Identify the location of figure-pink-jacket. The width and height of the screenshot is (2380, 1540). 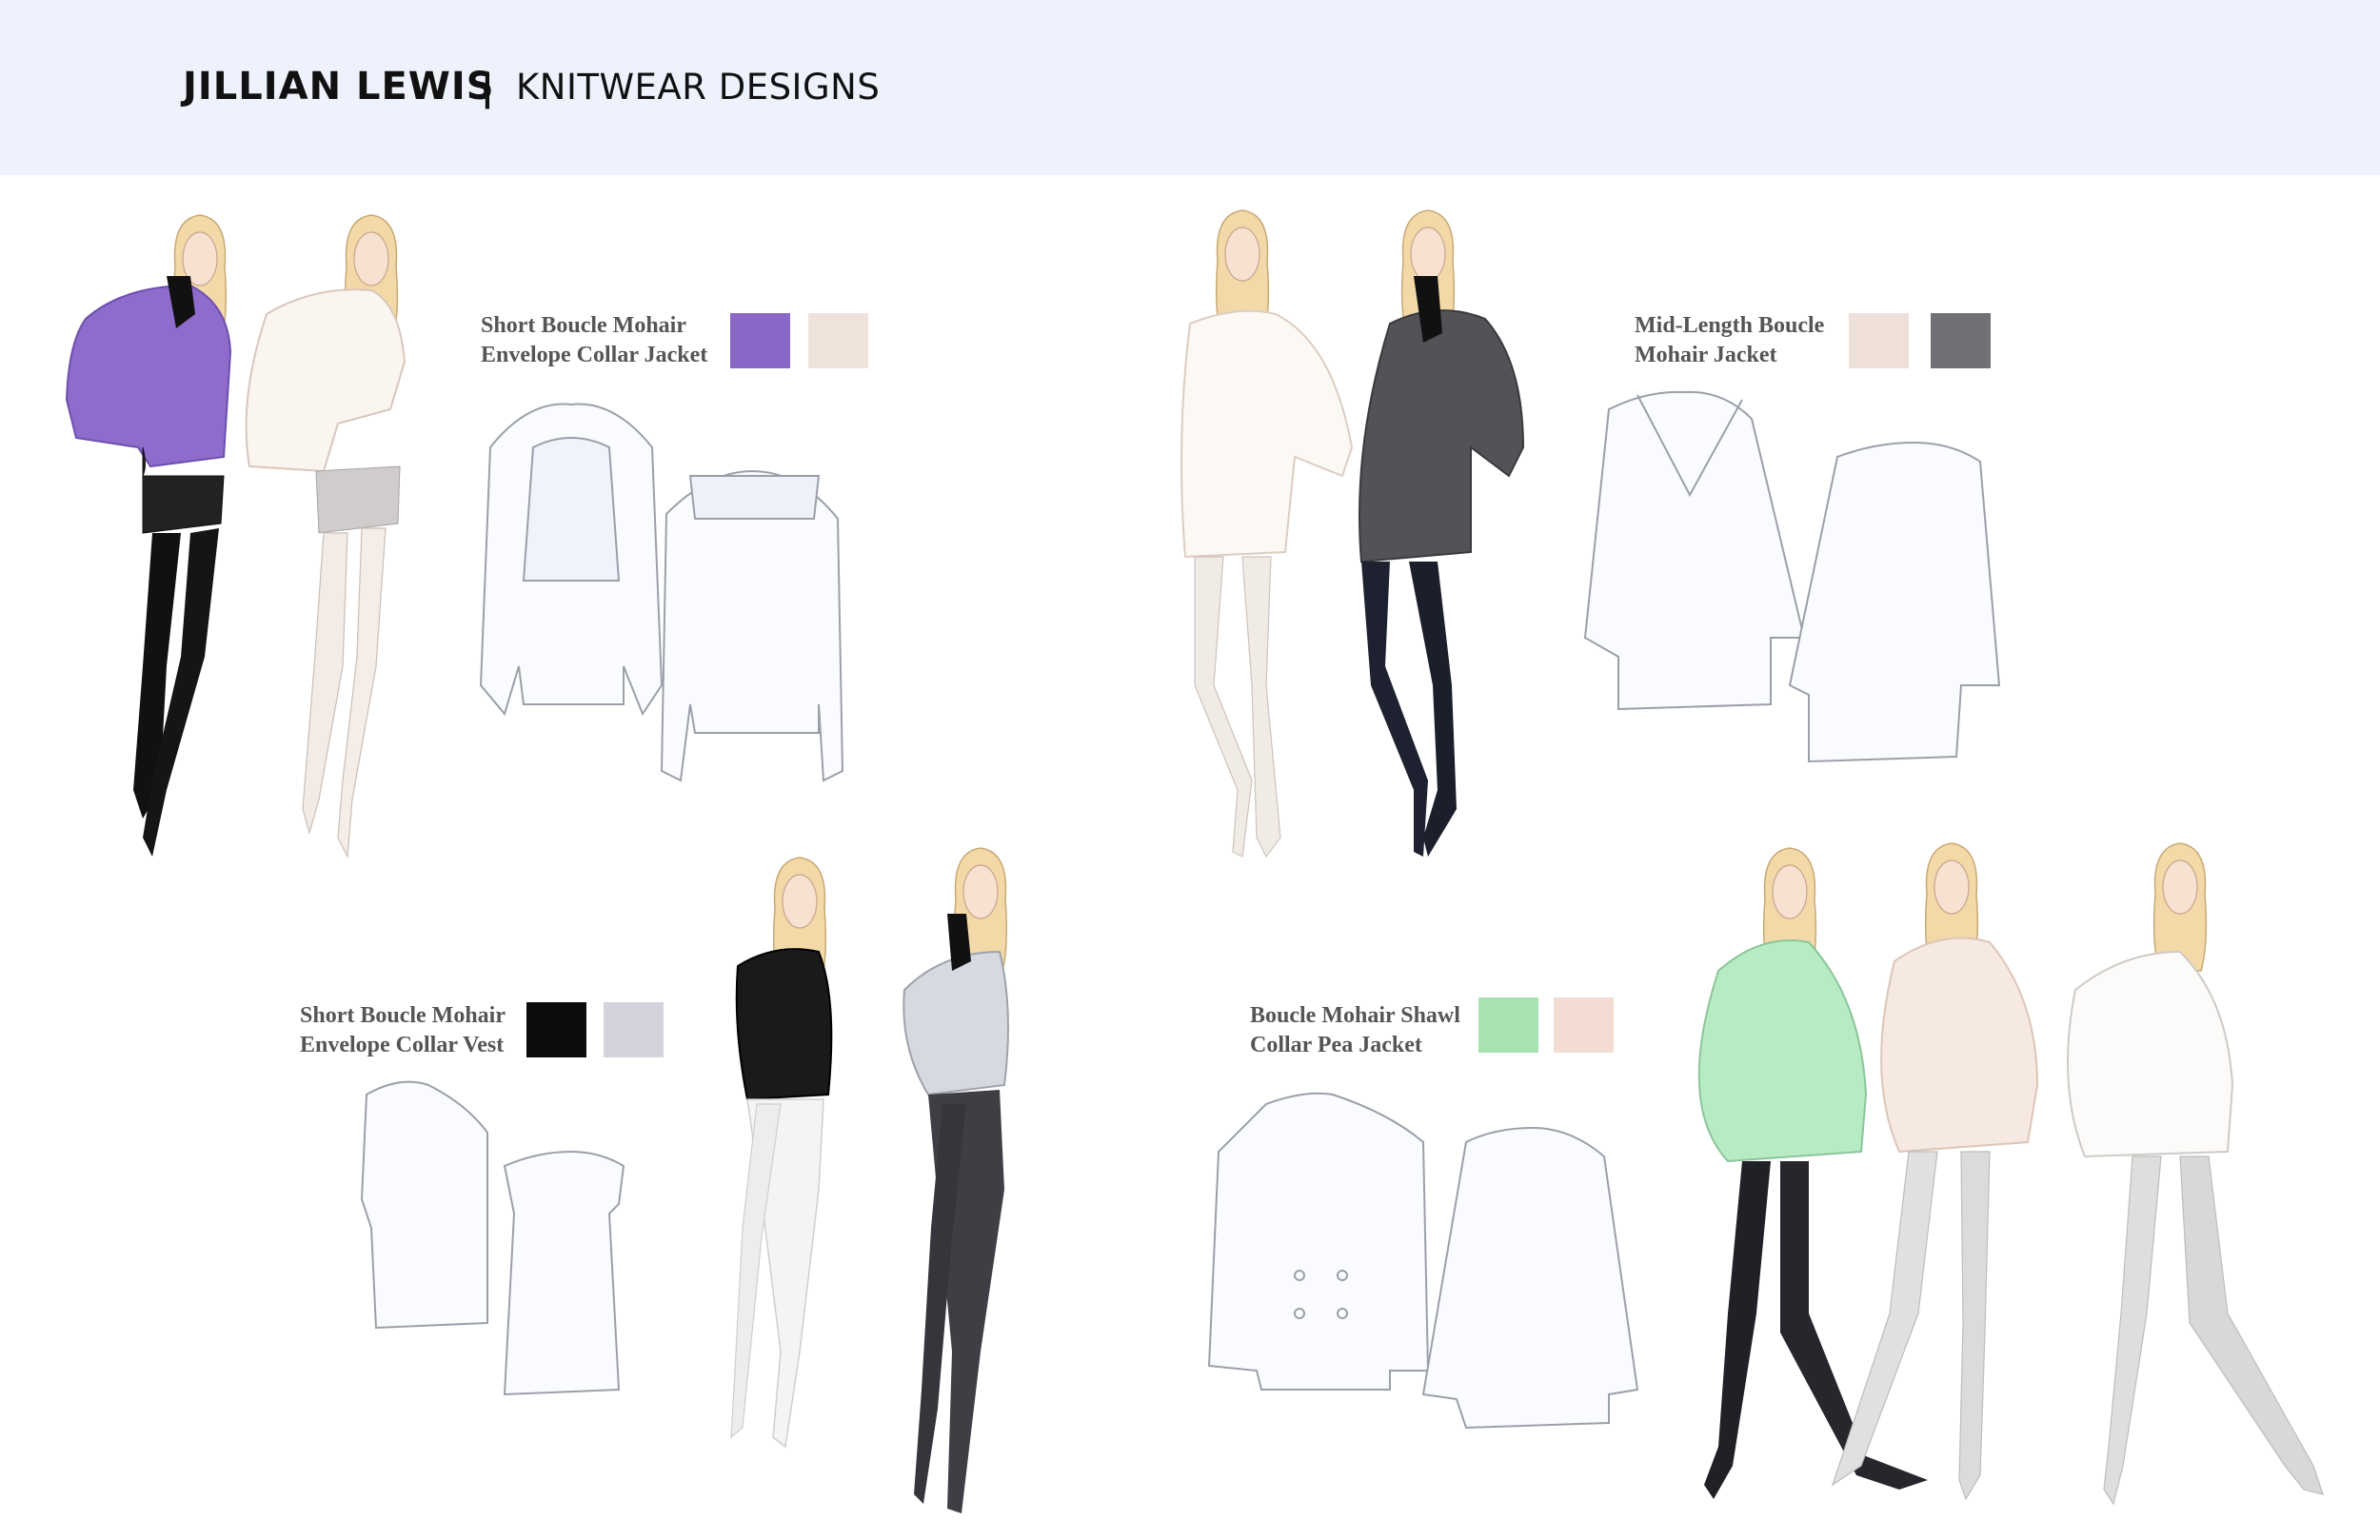
(326, 536).